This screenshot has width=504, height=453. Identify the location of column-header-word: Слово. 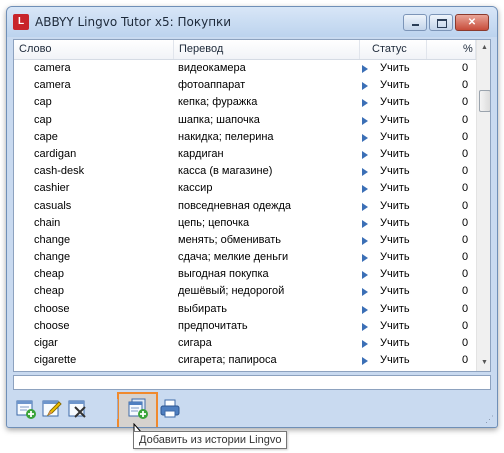
(94, 49).